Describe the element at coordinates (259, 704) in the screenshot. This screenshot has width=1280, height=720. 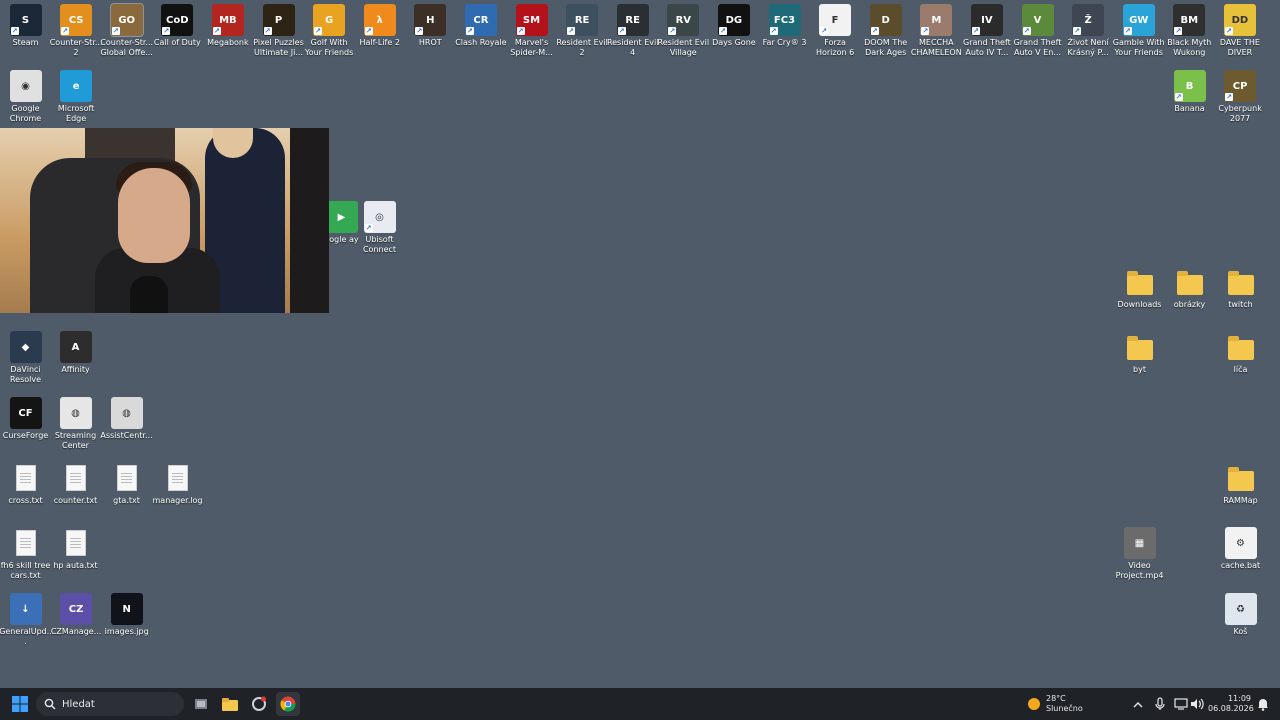
I see `app-button-settings` at that location.